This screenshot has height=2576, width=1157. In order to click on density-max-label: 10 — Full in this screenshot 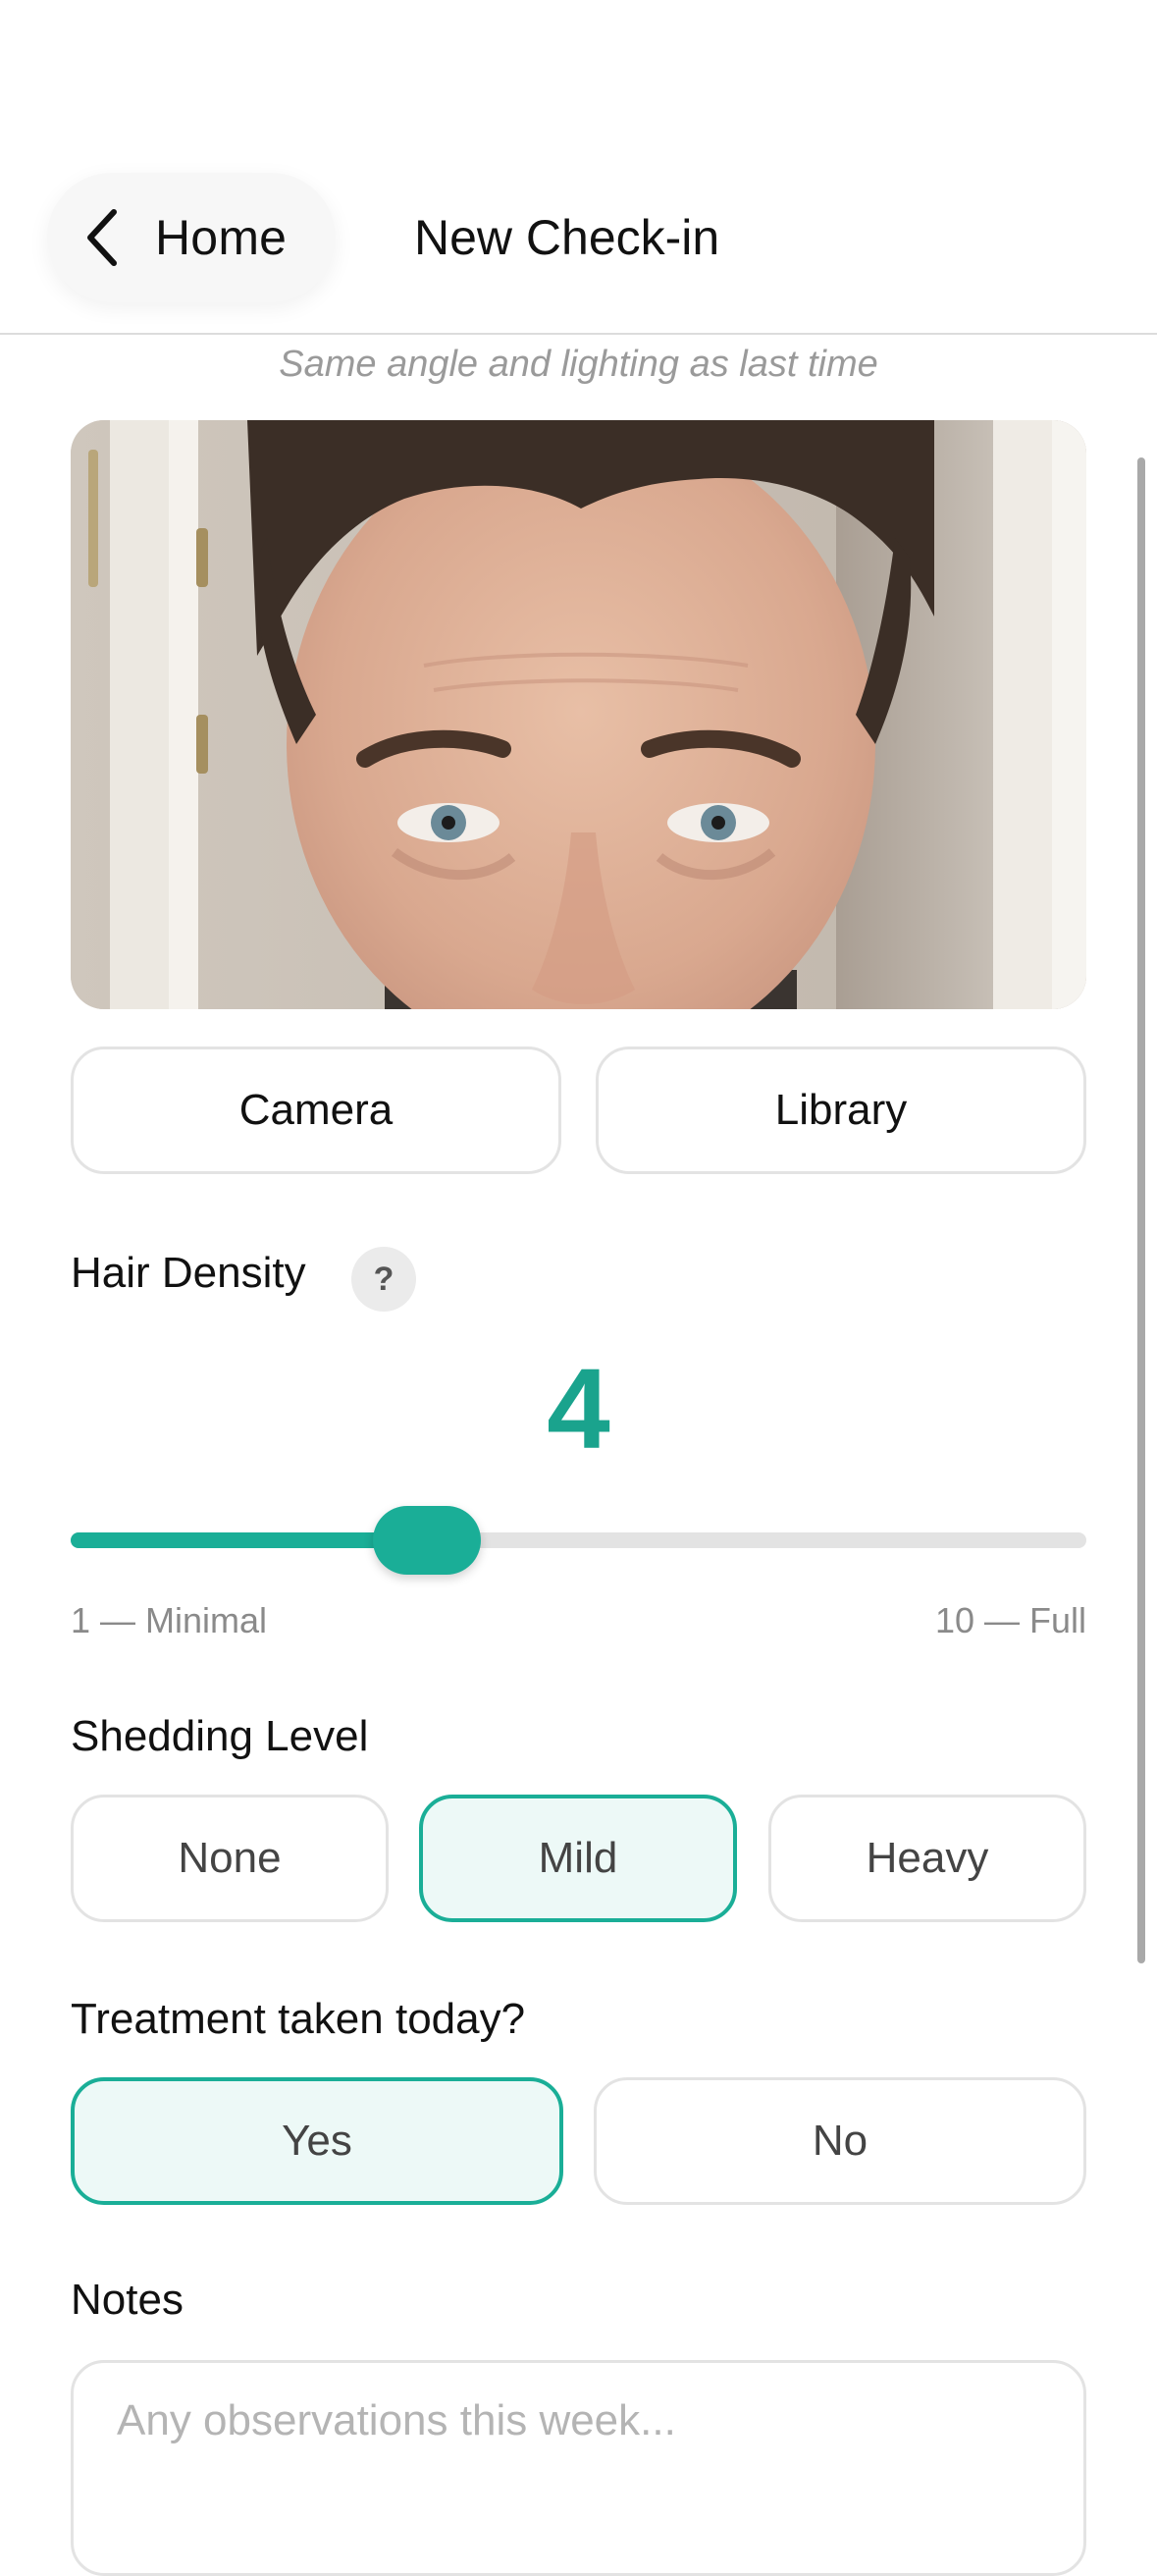, I will do `click(1010, 1620)`.